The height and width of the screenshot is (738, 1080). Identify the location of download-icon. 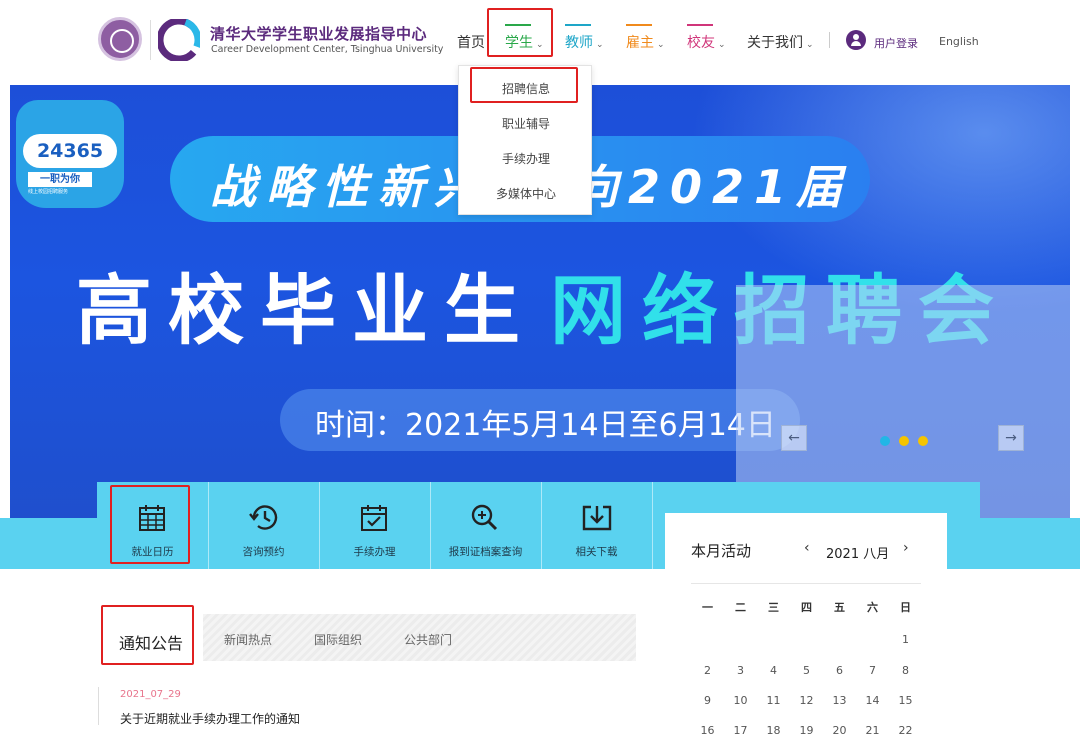
(597, 518).